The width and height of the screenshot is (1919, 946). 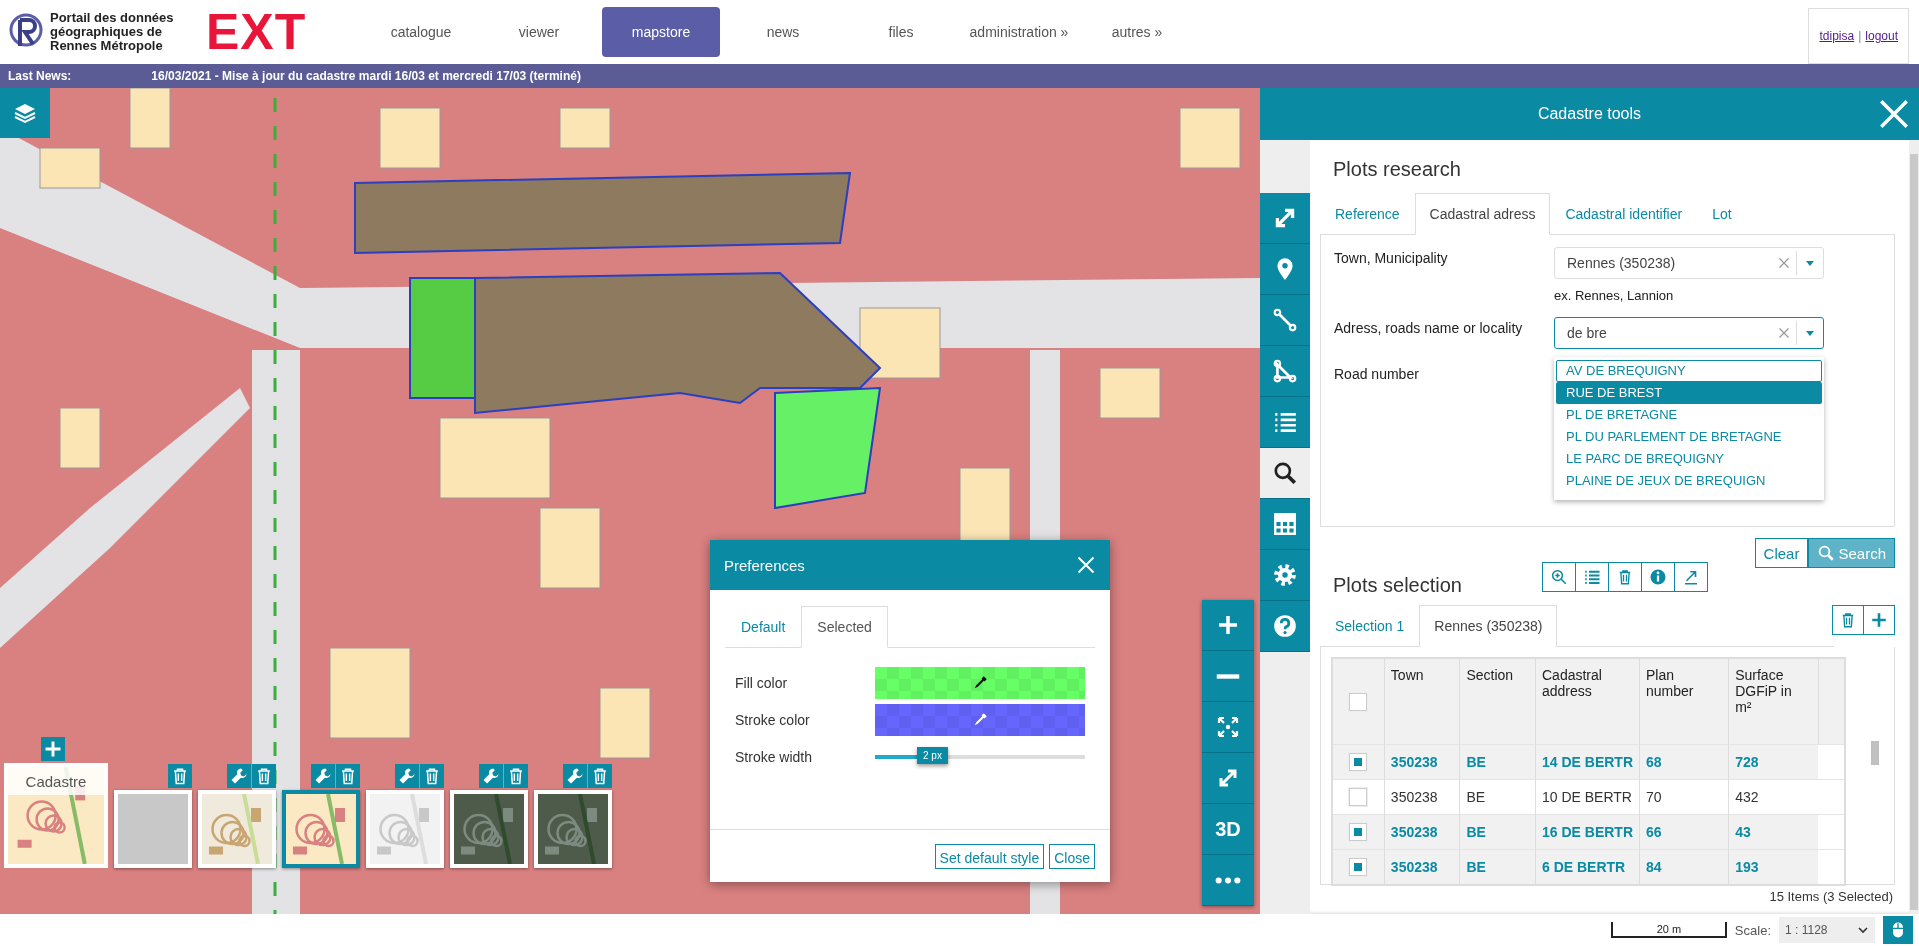 I want to click on add-selection-button, so click(x=1879, y=620).